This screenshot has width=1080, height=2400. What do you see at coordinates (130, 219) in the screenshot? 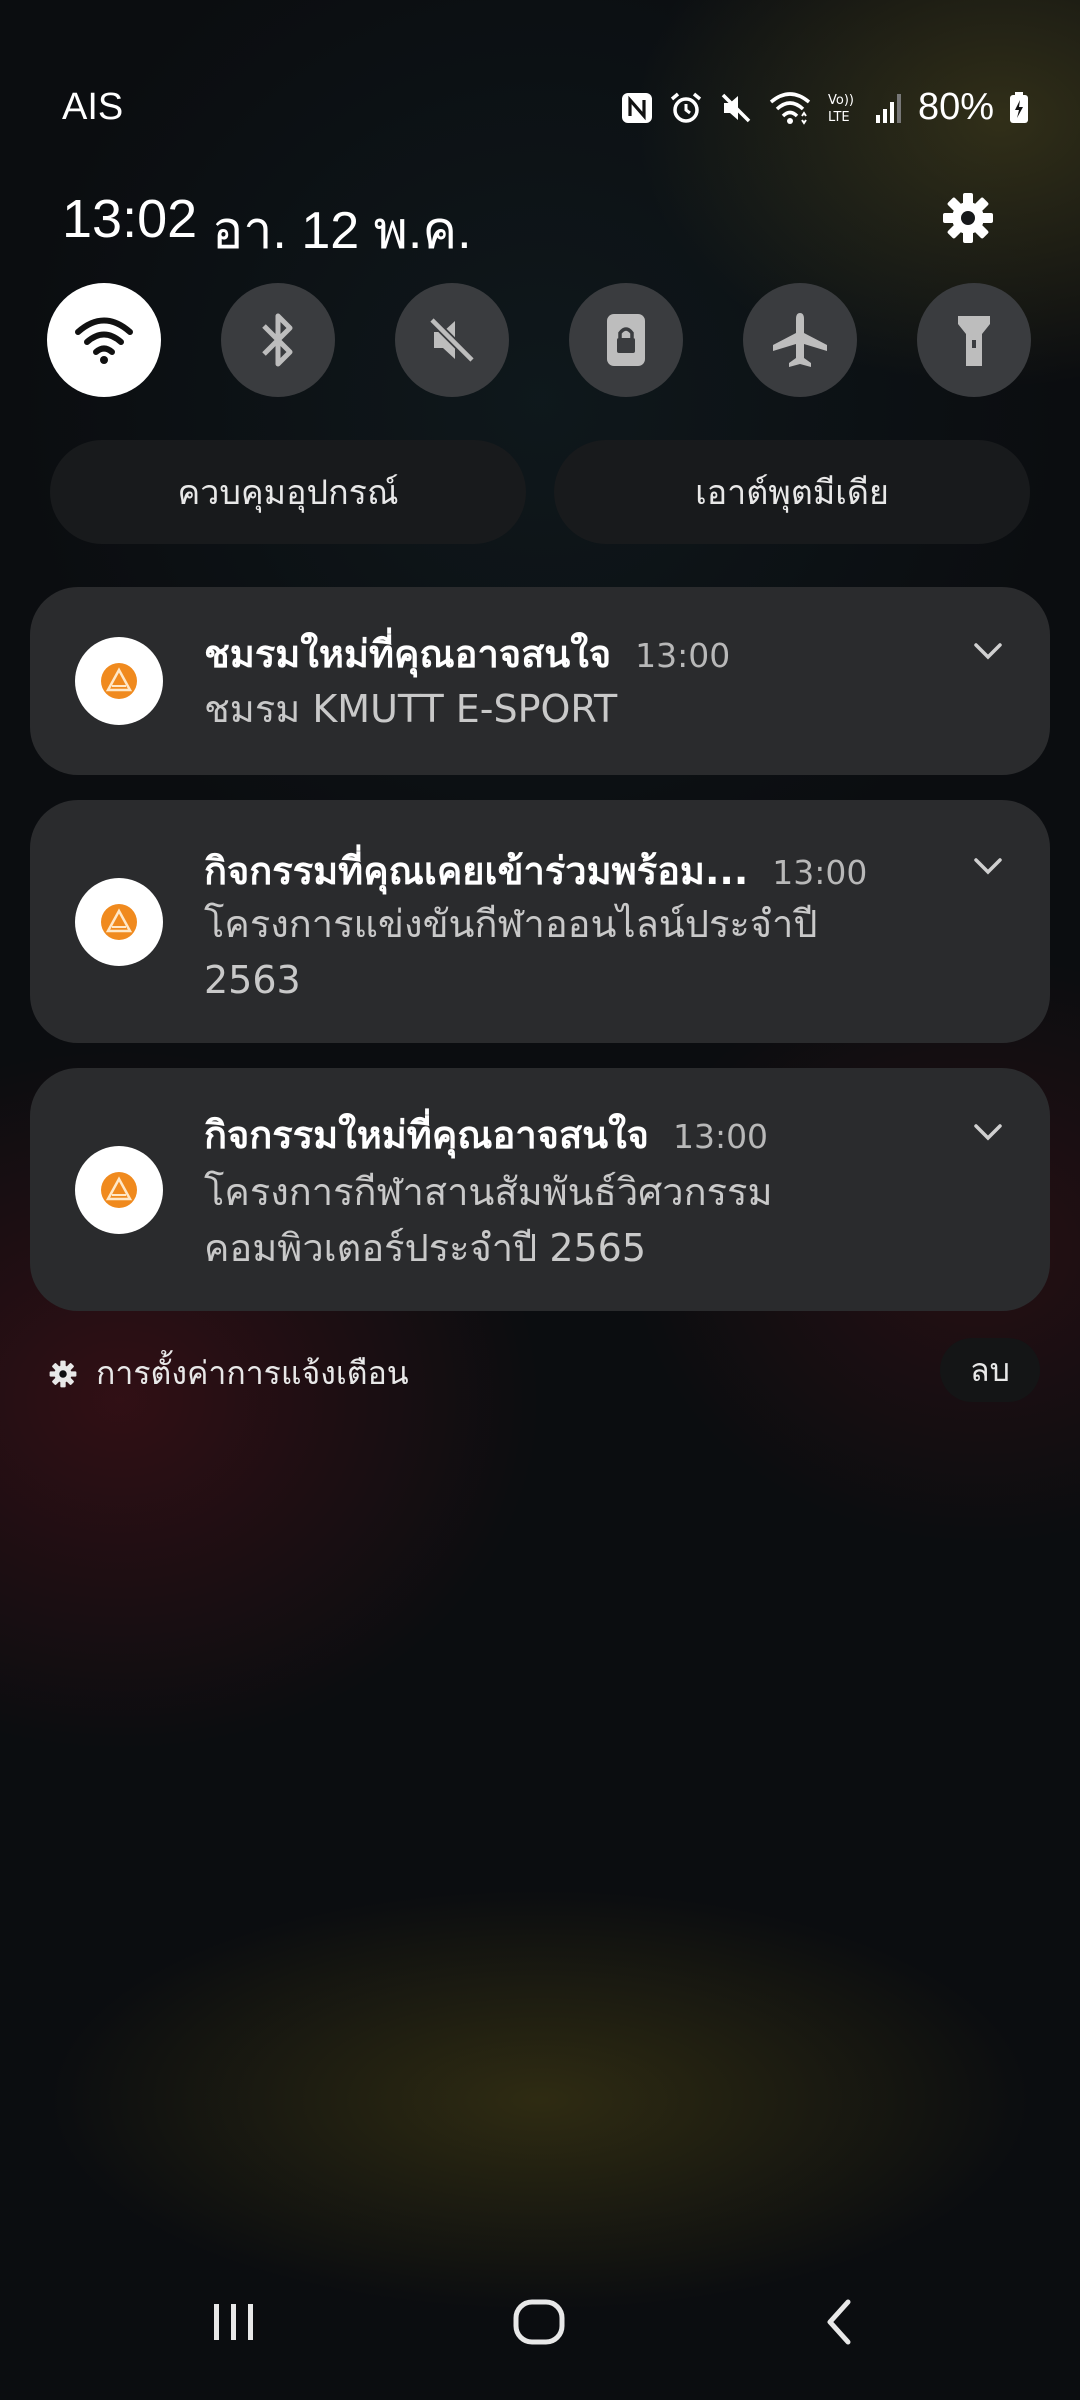
I see `clock: 13:02` at bounding box center [130, 219].